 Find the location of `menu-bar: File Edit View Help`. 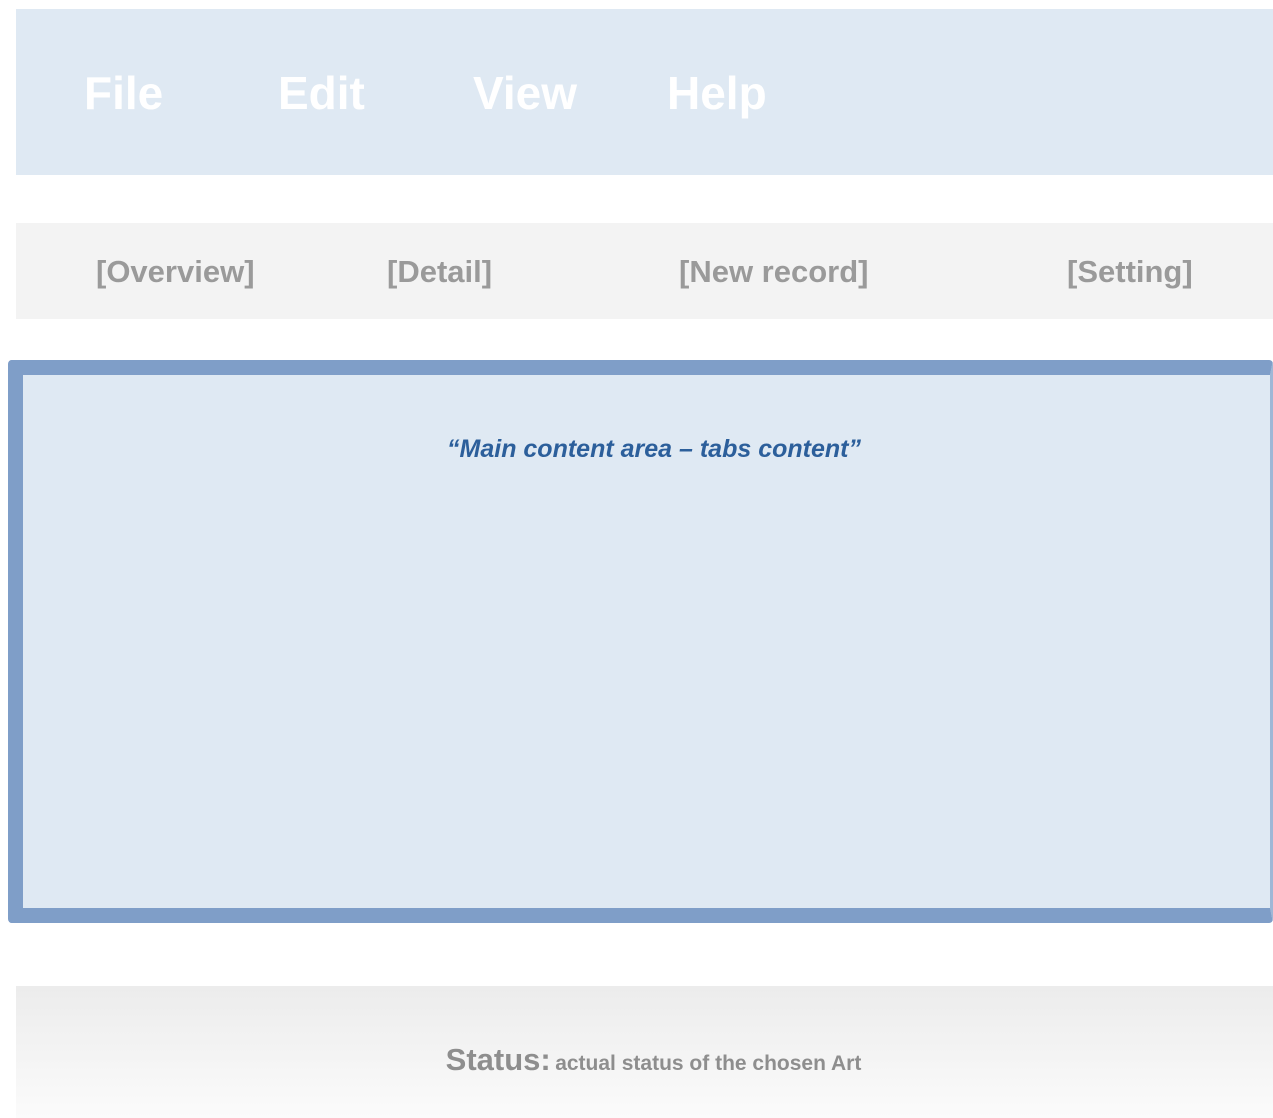

menu-bar: File Edit View Help is located at coordinates (644, 92).